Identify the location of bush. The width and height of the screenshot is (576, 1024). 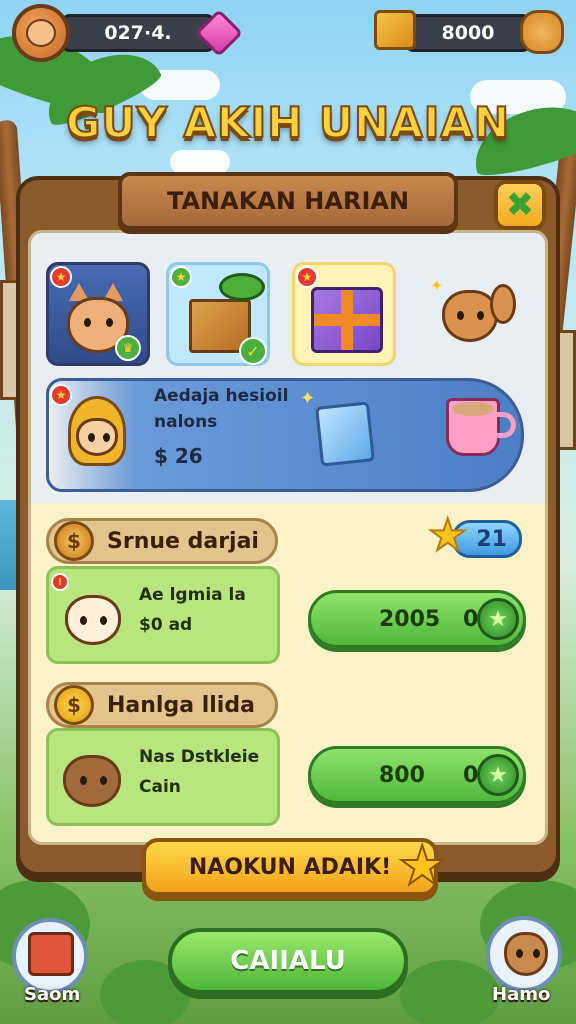
(450, 992).